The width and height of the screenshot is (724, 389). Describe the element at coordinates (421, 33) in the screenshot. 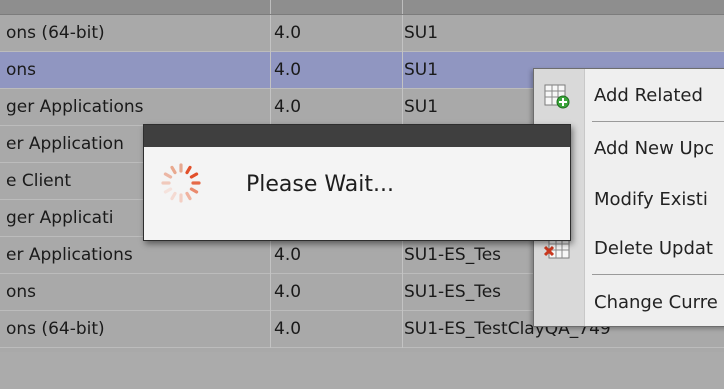

I see `cell-service-pack: SU1` at that location.